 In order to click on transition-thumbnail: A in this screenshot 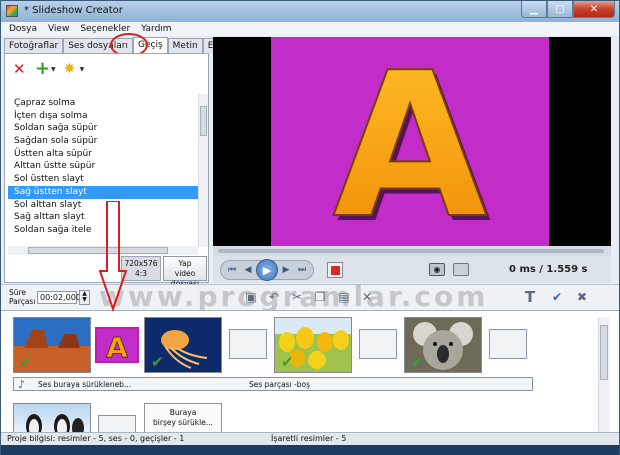, I will do `click(117, 346)`.